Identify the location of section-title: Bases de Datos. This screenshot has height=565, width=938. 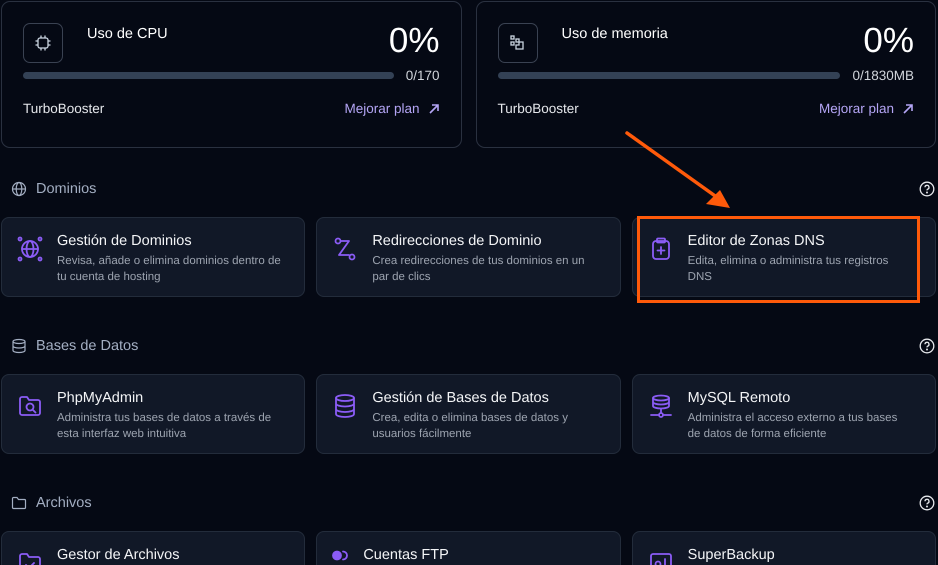
(88, 346).